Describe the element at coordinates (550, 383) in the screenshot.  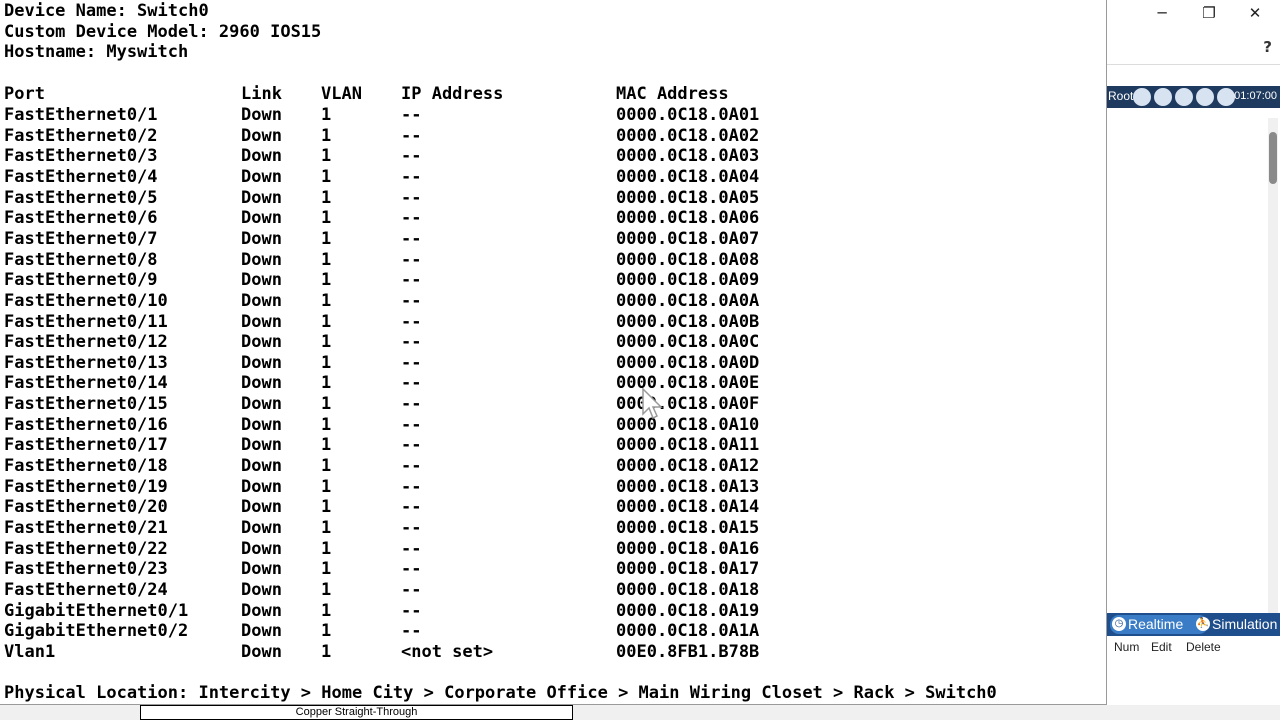
I see `table-row: FastEthernet0/14 Down 1 -- 0000.0C18.0A0E` at that location.